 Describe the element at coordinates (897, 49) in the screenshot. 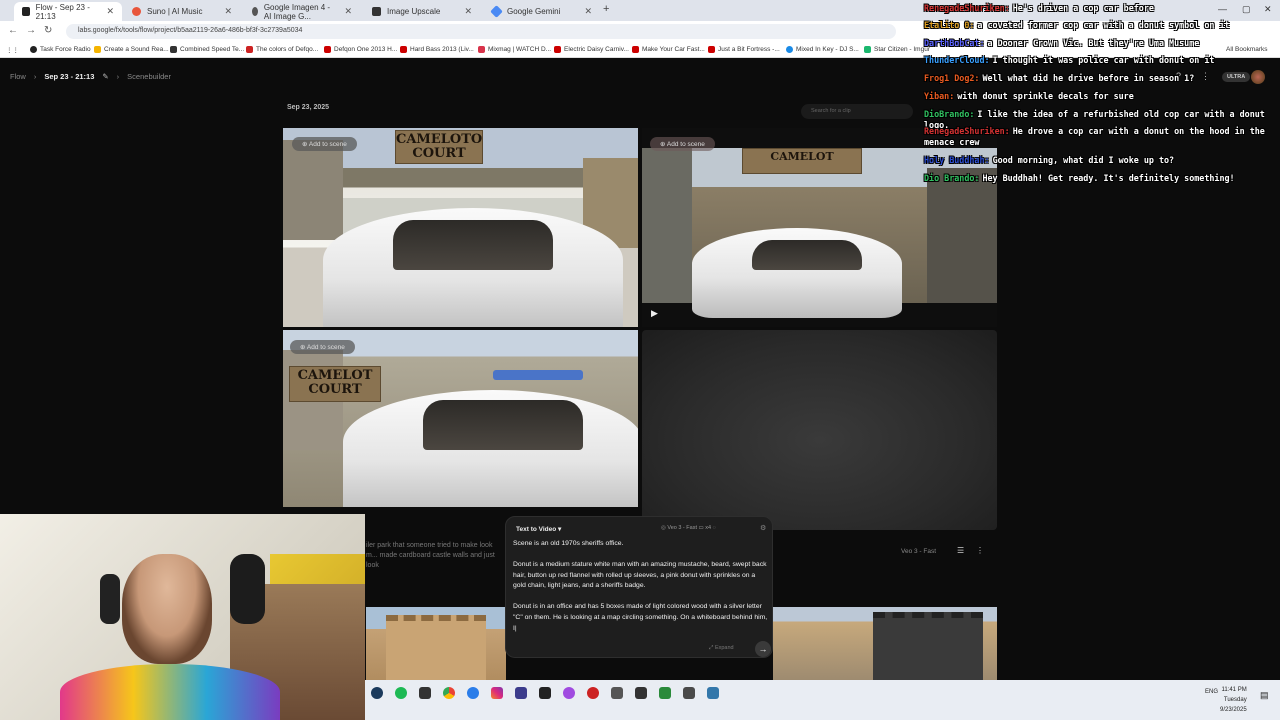

I see `bookmark-item: Star Citizen - Imgur` at that location.